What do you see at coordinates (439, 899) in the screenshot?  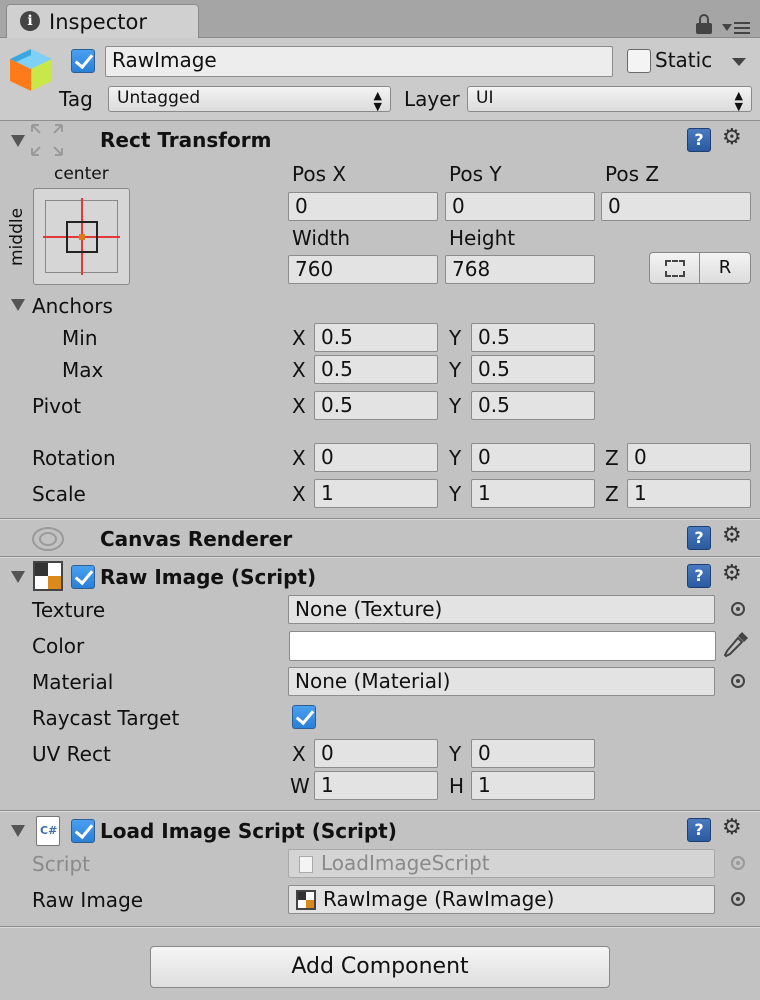 I see `raw-image-reference-value: RawImage (RawImage)` at bounding box center [439, 899].